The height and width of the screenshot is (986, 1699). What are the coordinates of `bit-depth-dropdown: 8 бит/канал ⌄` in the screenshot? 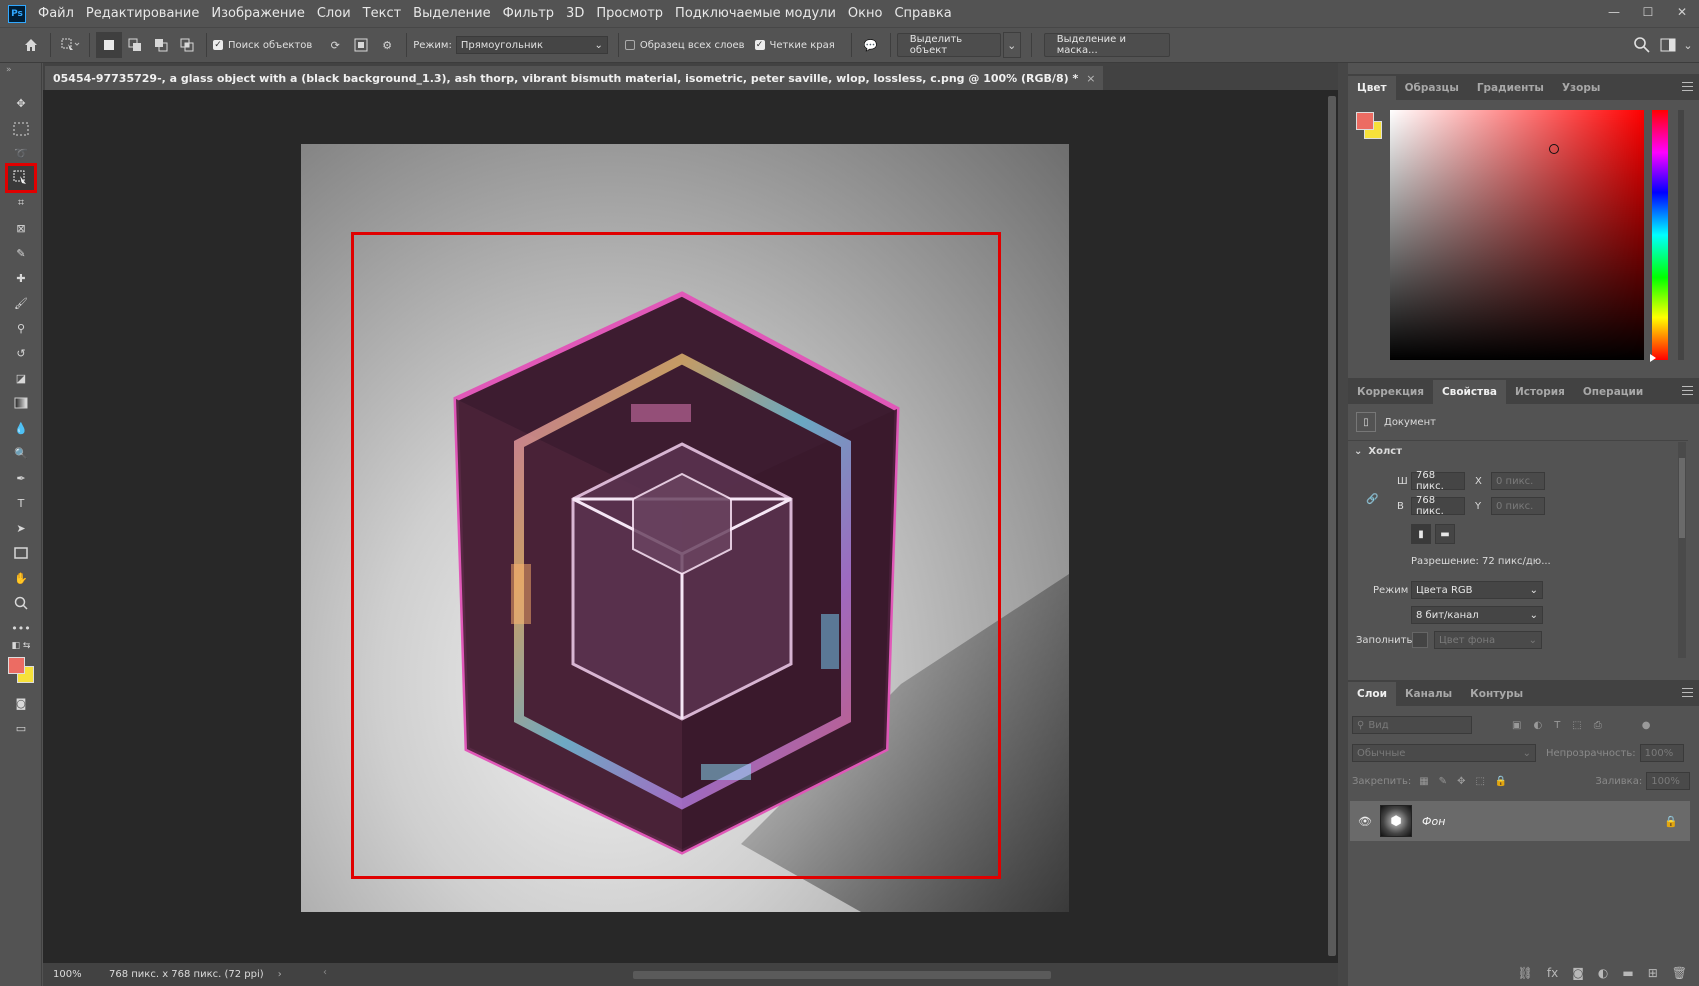 It's located at (1477, 615).